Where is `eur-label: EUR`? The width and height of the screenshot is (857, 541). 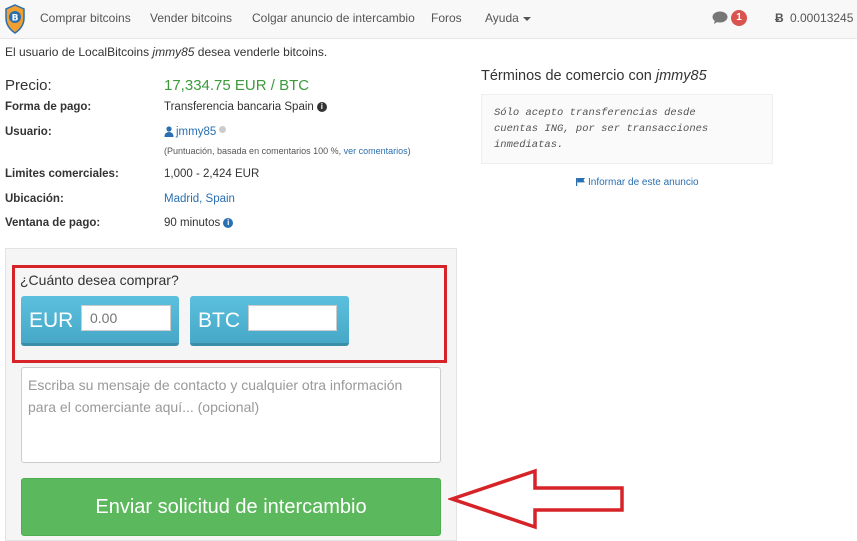 eur-label: EUR is located at coordinates (51, 320).